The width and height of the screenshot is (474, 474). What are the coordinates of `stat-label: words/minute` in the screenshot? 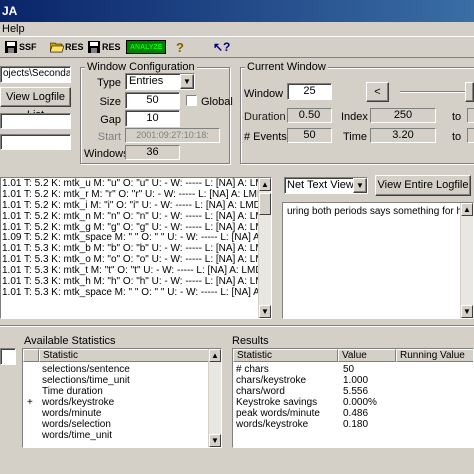 It's located at (72, 413).